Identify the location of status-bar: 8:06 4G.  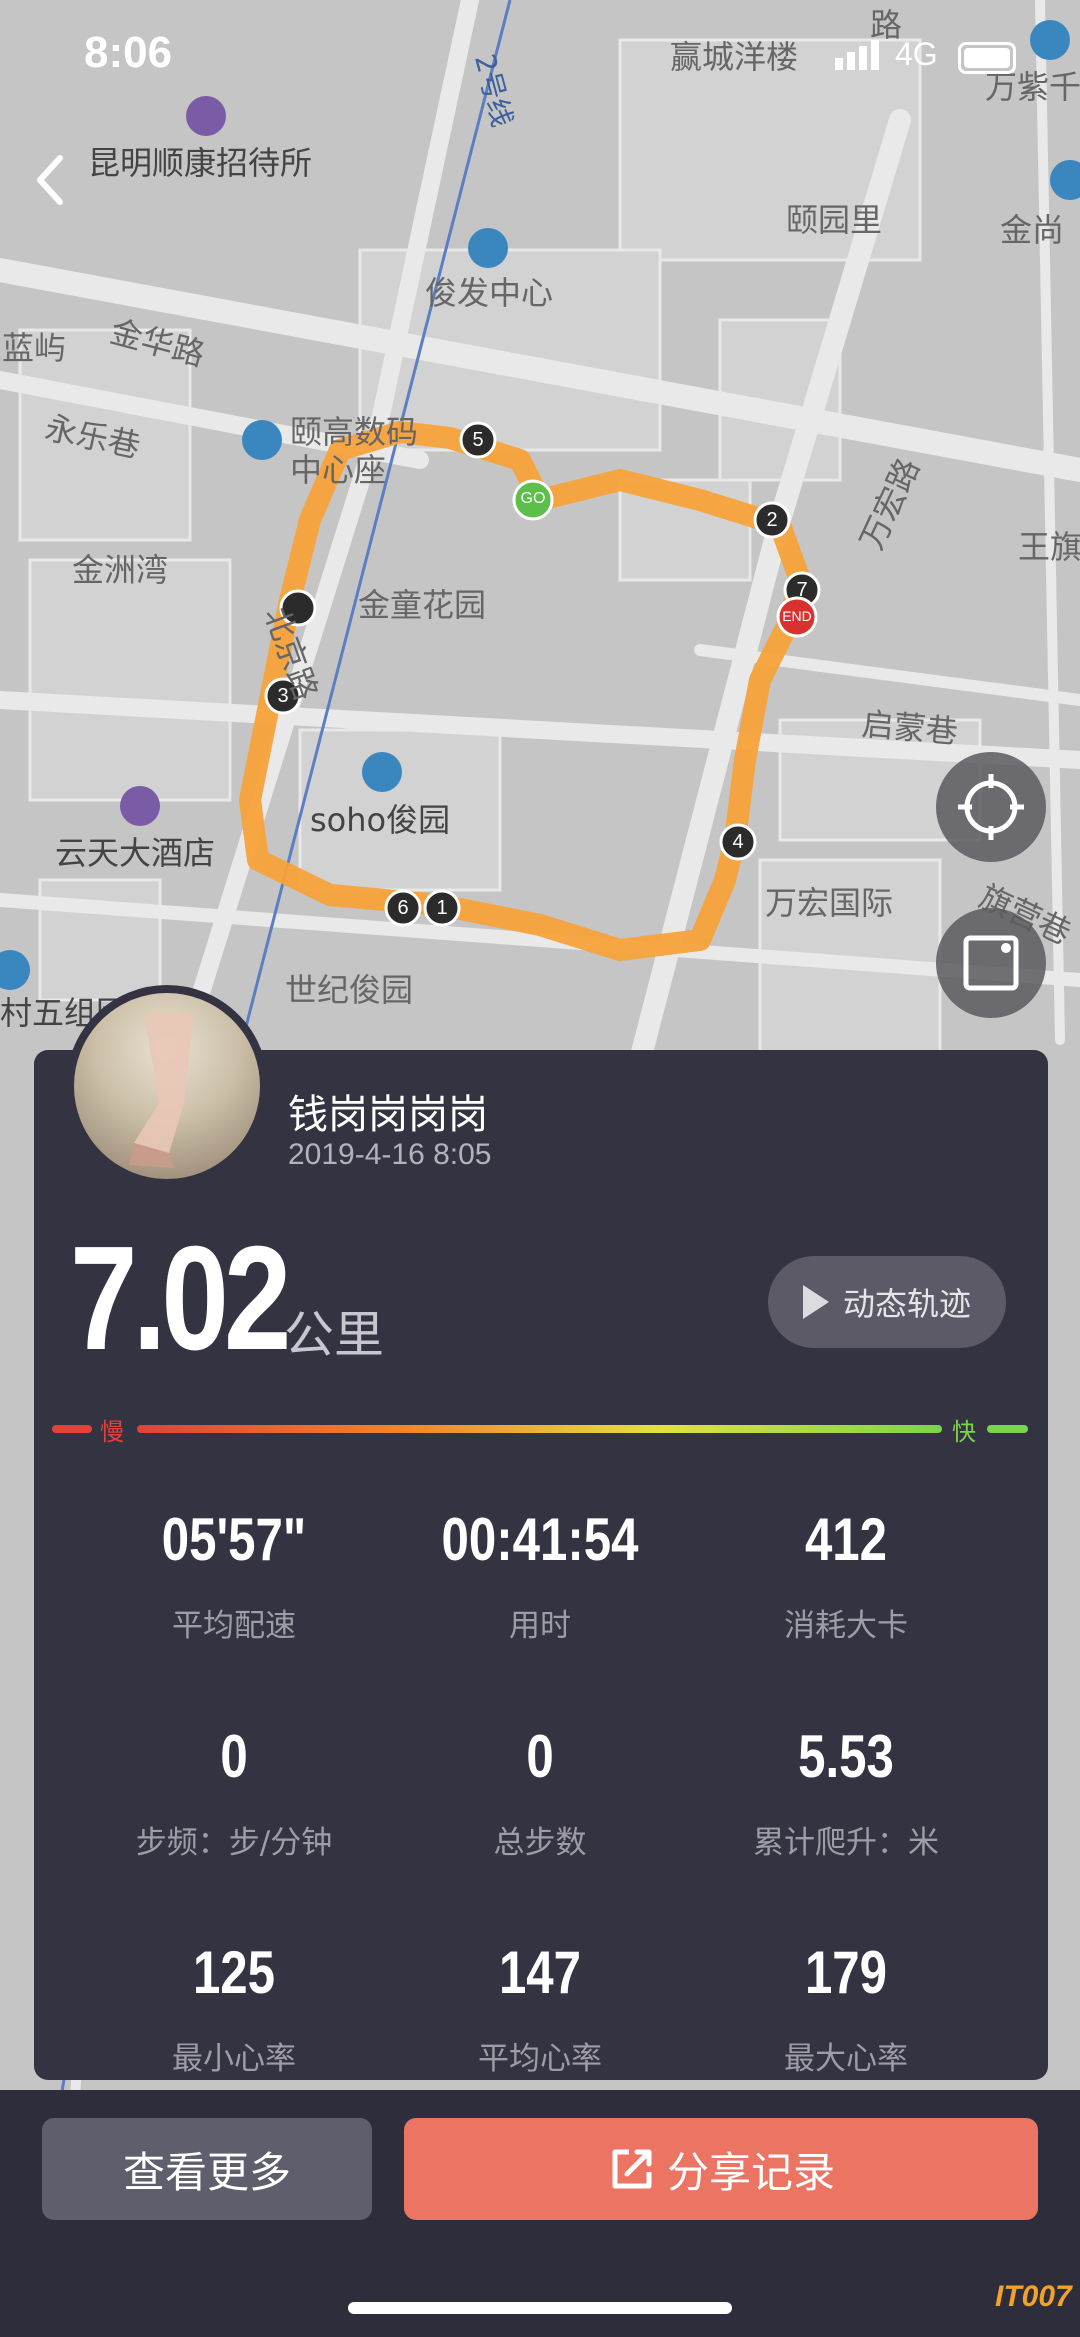
(540, 60).